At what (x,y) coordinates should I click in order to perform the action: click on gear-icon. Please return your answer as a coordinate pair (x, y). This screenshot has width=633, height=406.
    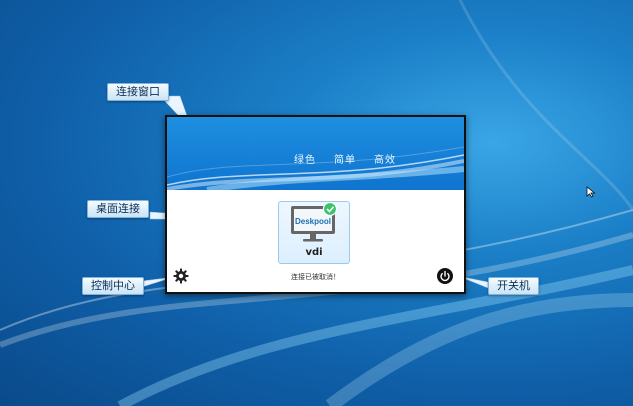
    Looking at the image, I should click on (181, 276).